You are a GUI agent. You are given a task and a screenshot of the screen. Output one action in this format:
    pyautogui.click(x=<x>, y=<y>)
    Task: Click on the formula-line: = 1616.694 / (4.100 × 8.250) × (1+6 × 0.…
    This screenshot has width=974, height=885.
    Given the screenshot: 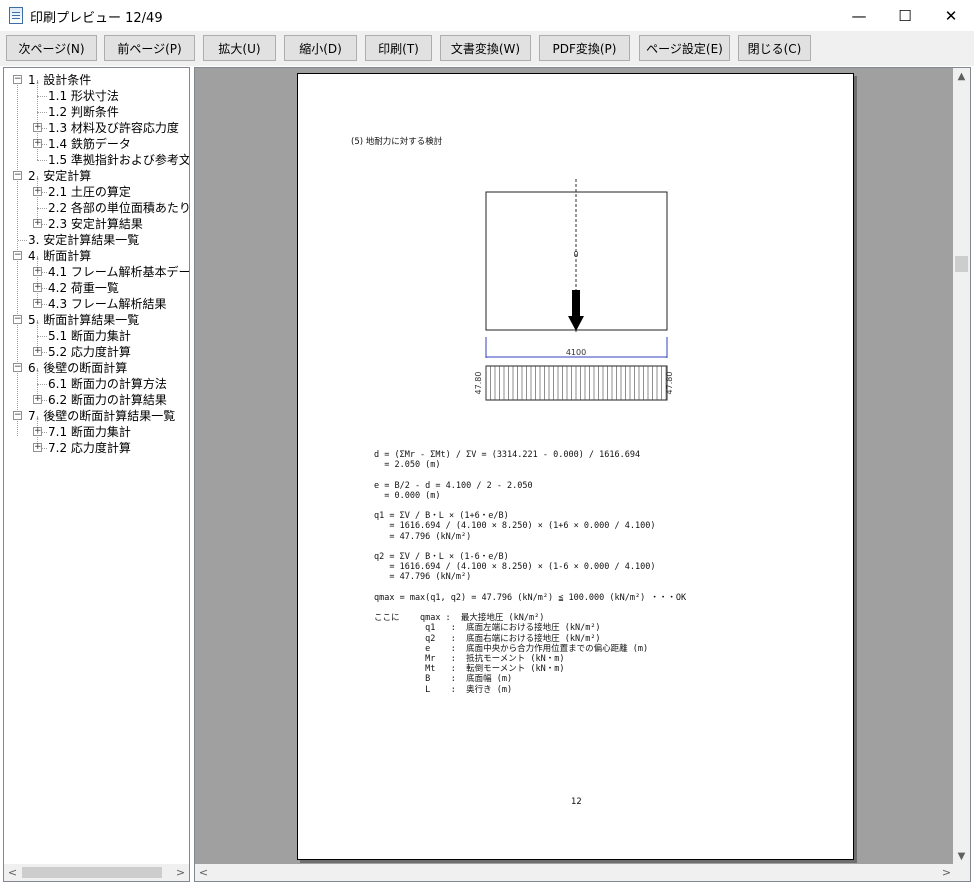 What is the action you would take?
    pyautogui.click(x=515, y=526)
    